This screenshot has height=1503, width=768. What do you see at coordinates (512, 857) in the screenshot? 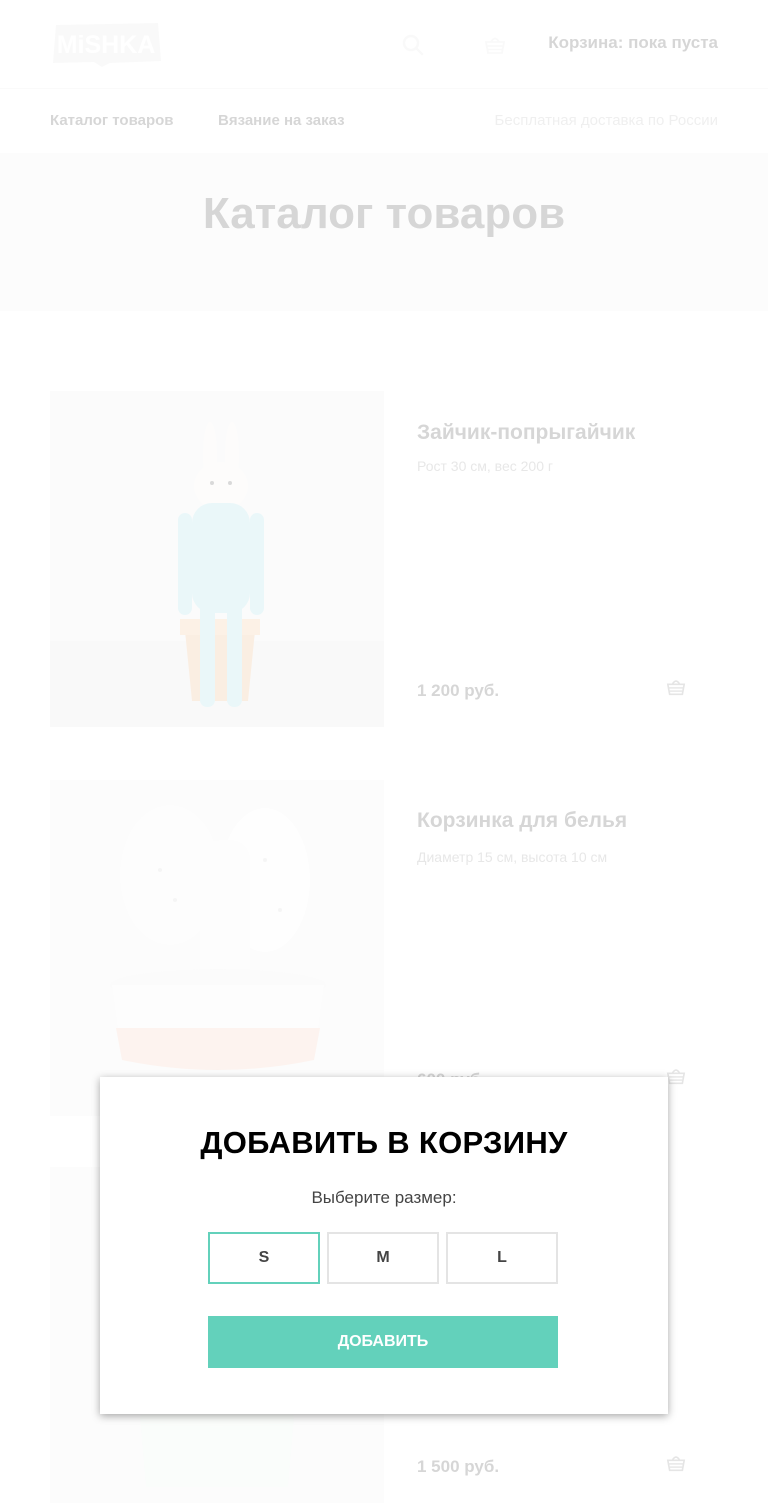
I see `product-description: Диаметр 15 см, высота 10 см` at bounding box center [512, 857].